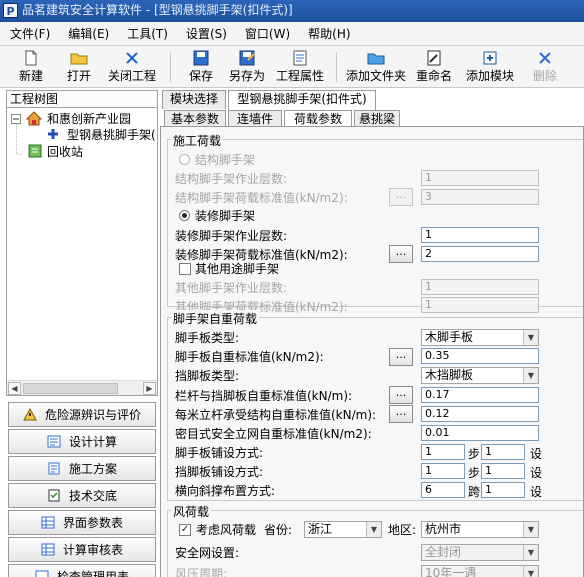 Image resolution: width=584 pixels, height=577 pixels. Describe the element at coordinates (480, 178) in the screenshot. I see `structural-layers-input: 1` at that location.